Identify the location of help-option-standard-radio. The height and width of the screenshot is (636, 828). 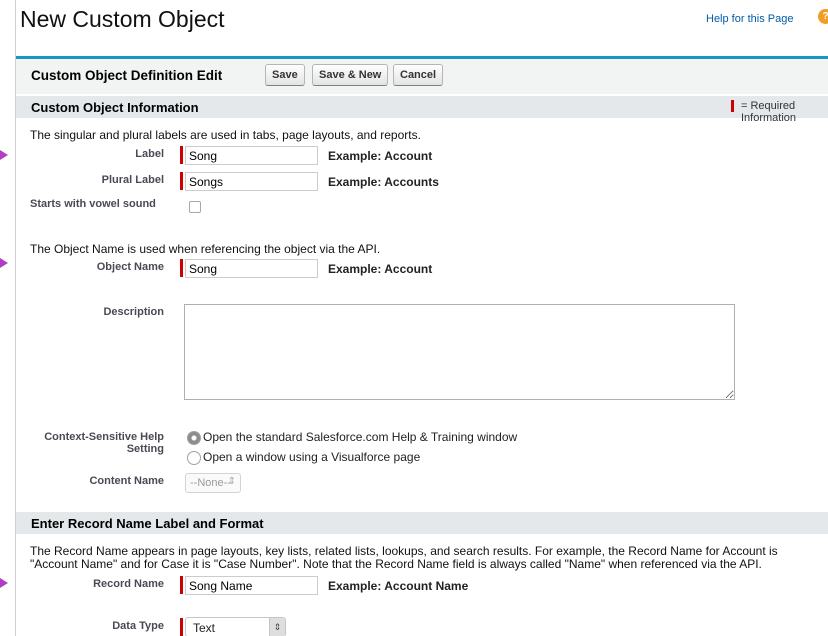
(194, 438).